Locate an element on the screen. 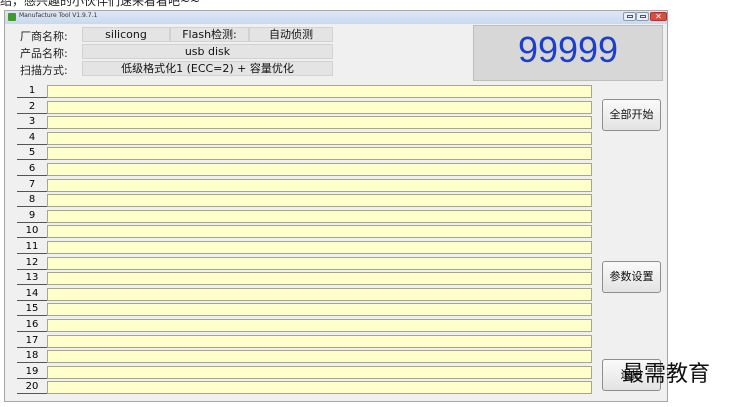  product-label: 产品名称: is located at coordinates (44, 53).